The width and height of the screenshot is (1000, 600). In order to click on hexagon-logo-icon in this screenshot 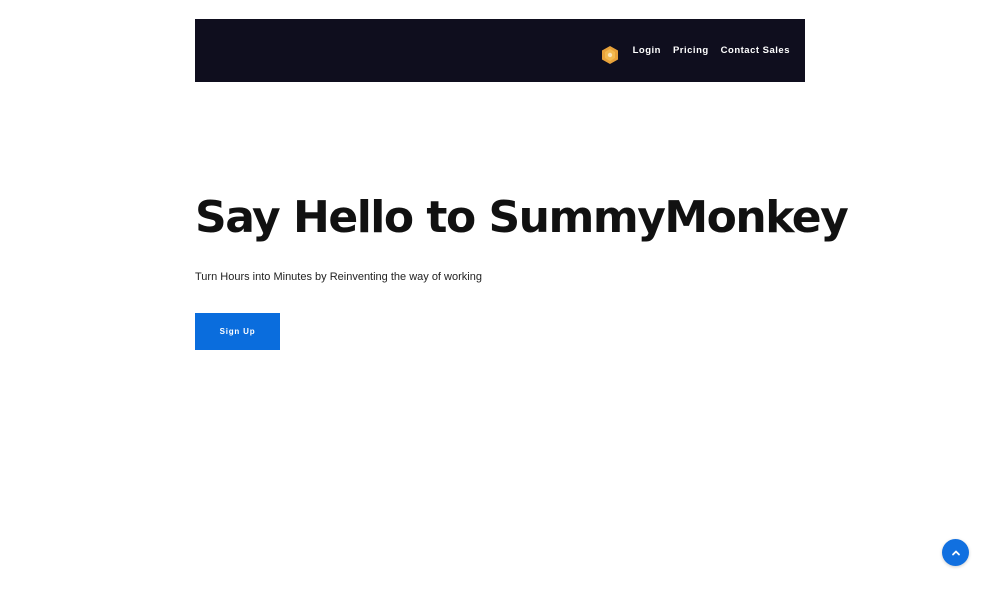, I will do `click(610, 55)`.